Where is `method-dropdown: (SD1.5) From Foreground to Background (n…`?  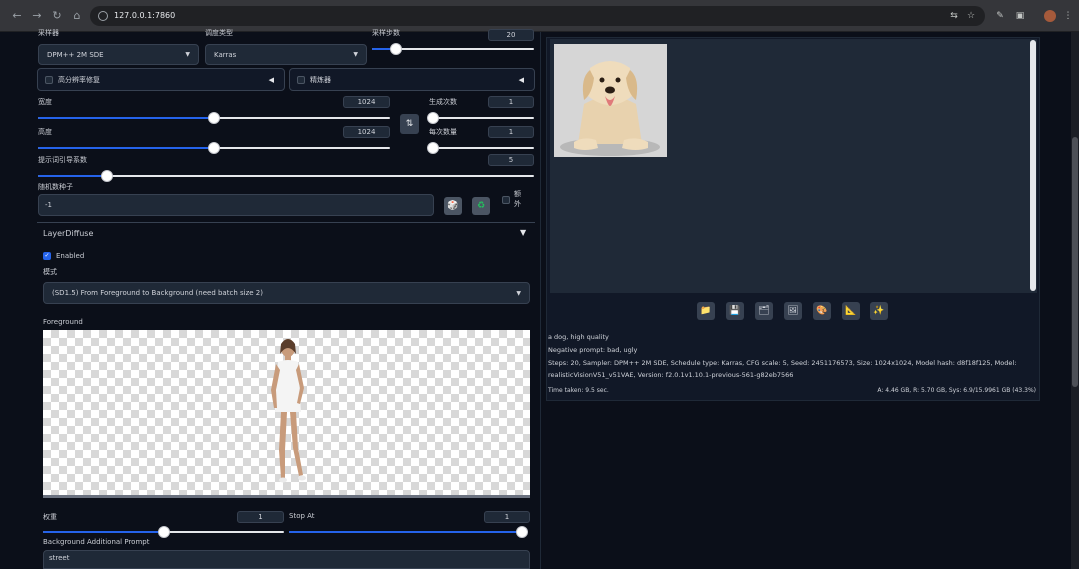 method-dropdown: (SD1.5) From Foreground to Background (n… is located at coordinates (286, 293).